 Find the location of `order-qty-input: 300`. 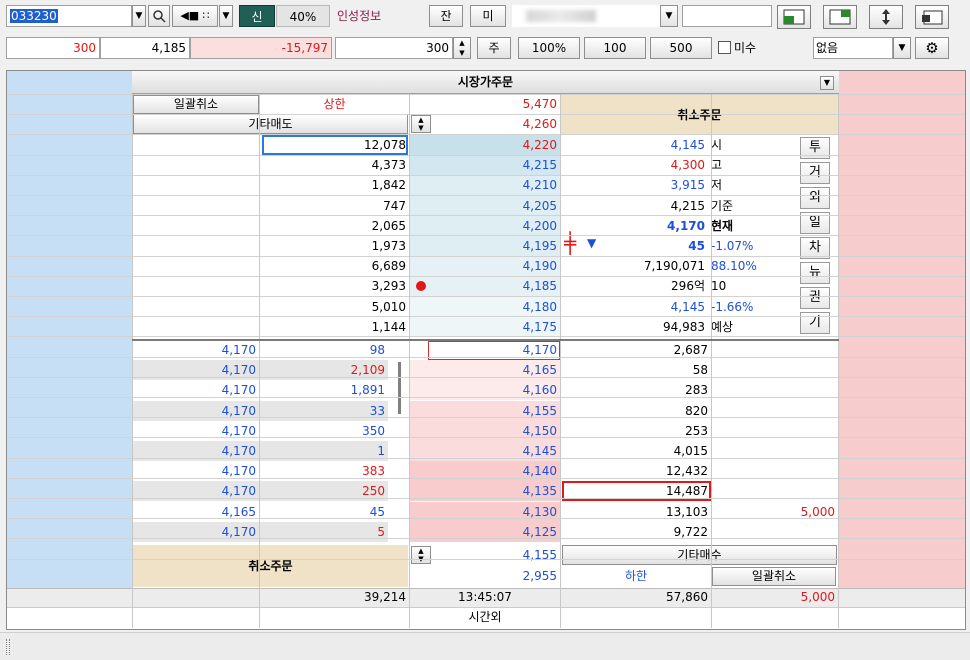

order-qty-input: 300 is located at coordinates (394, 48).